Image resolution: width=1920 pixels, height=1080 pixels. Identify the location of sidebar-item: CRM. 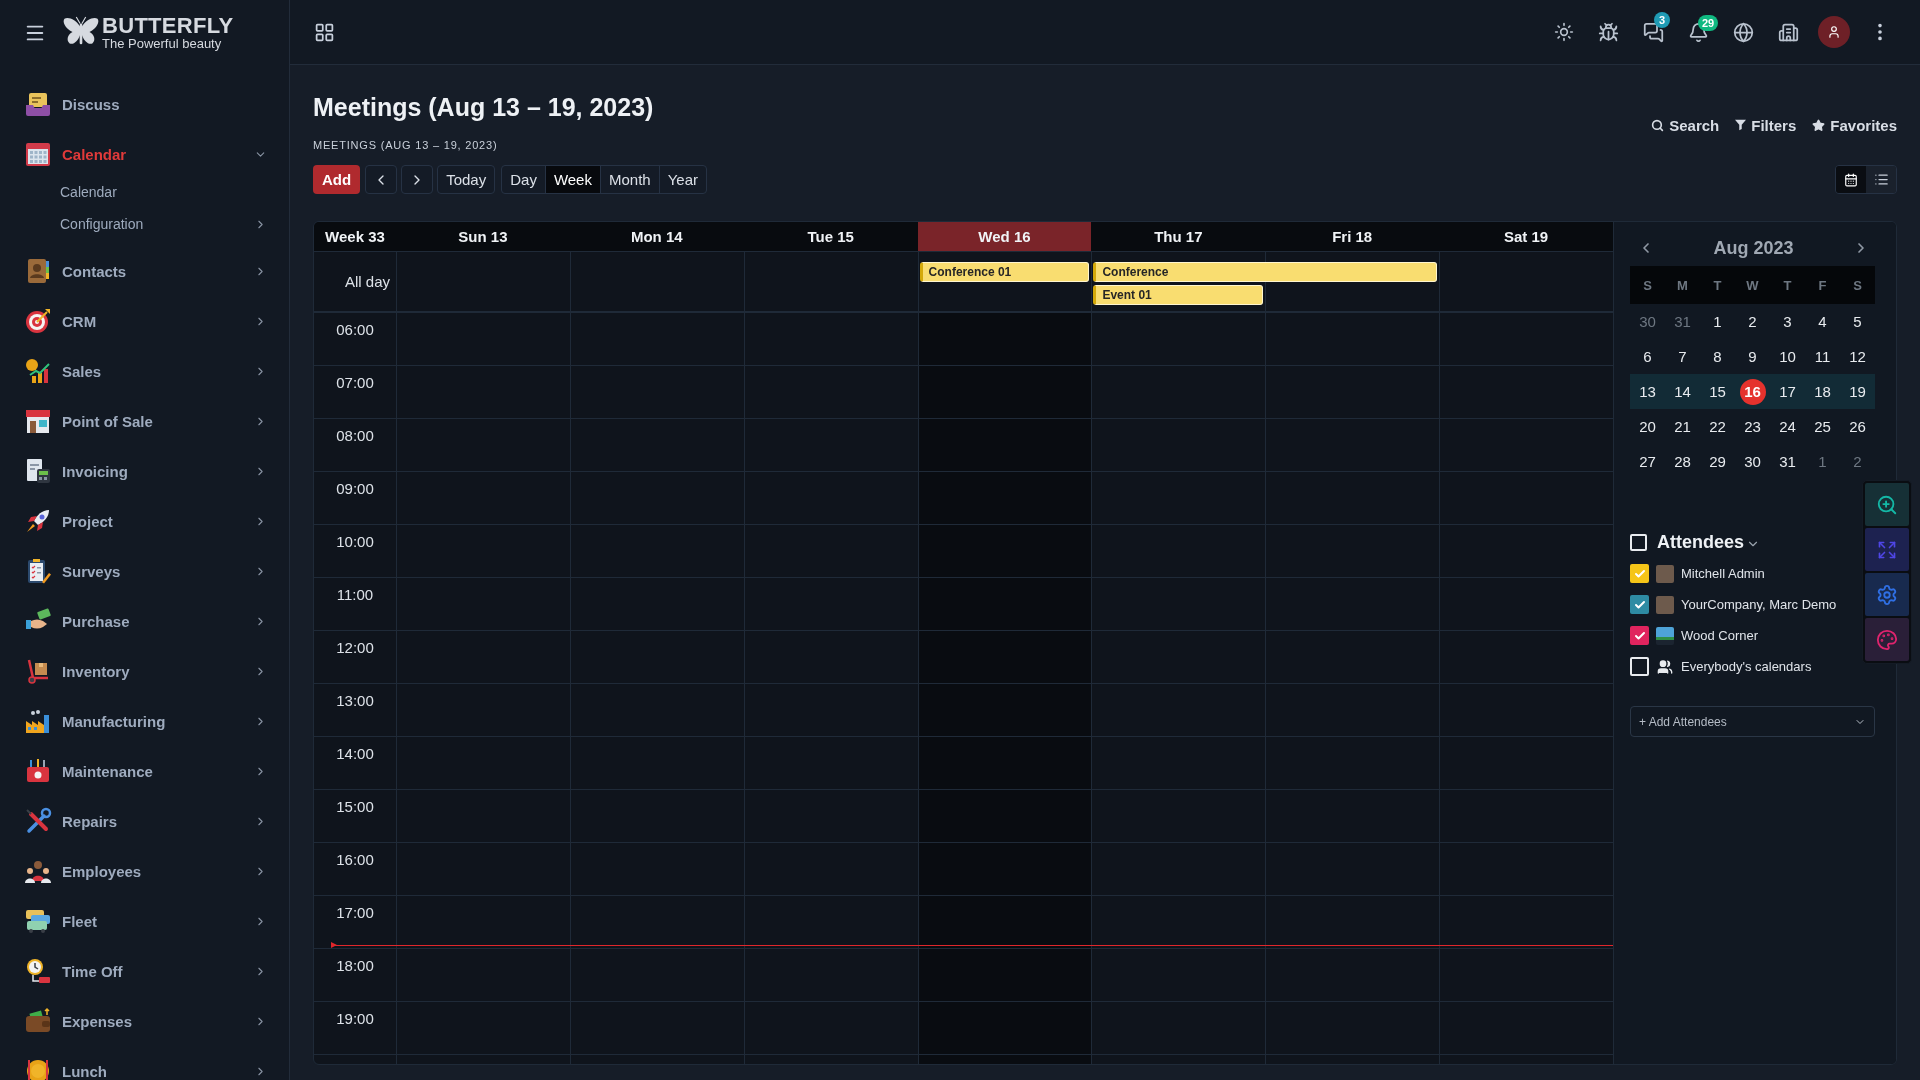
(144, 321).